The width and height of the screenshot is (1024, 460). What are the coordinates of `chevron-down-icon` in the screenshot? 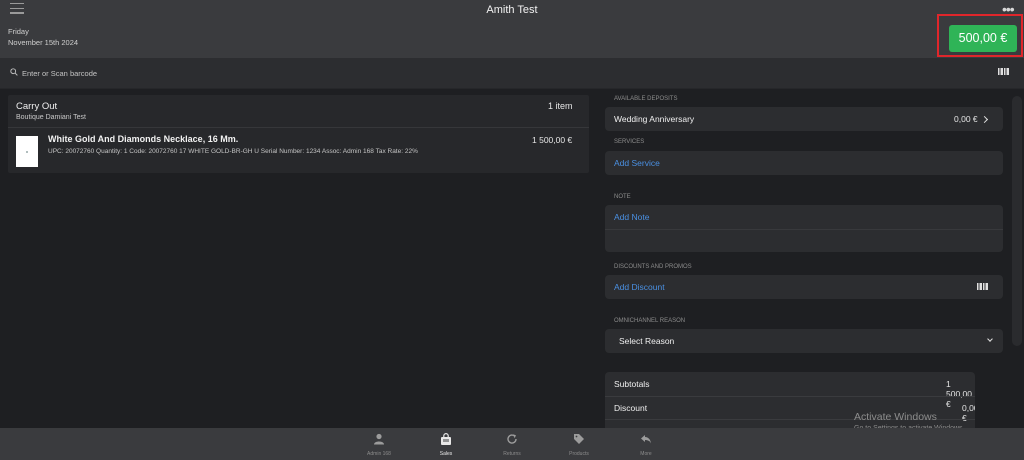 It's located at (990, 339).